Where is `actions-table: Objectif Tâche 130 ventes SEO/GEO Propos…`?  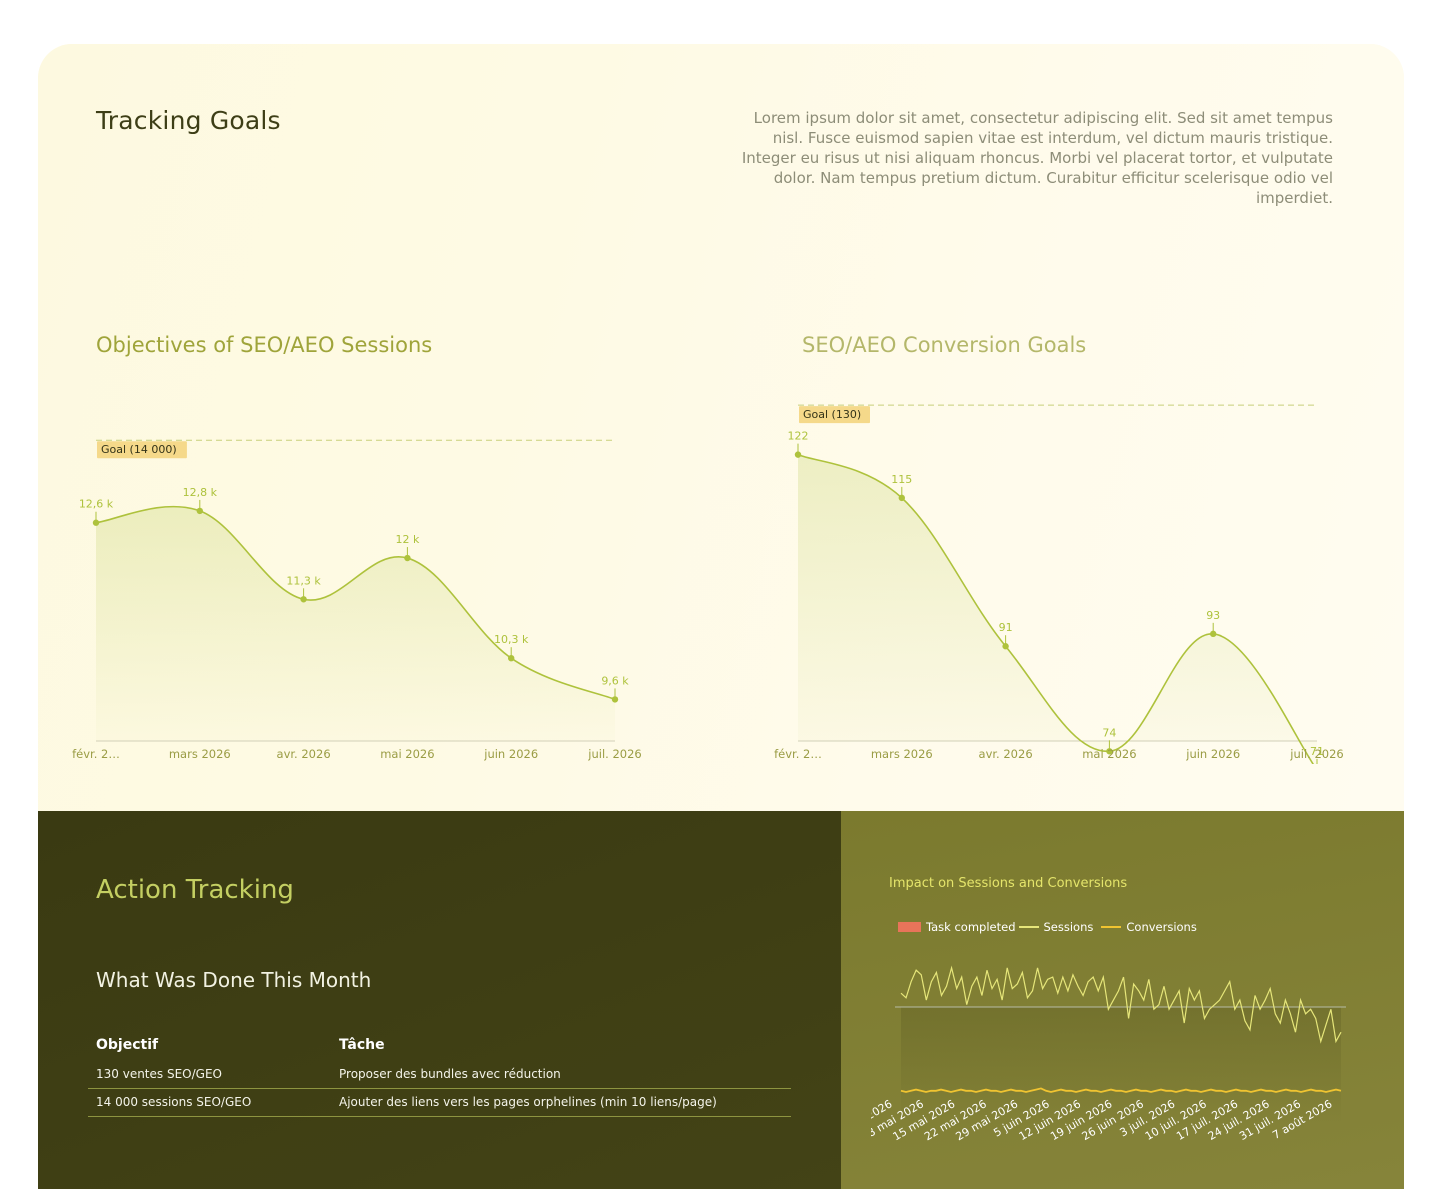 actions-table: Objectif Tâche 130 ventes SEO/GEO Propos… is located at coordinates (439, 1075).